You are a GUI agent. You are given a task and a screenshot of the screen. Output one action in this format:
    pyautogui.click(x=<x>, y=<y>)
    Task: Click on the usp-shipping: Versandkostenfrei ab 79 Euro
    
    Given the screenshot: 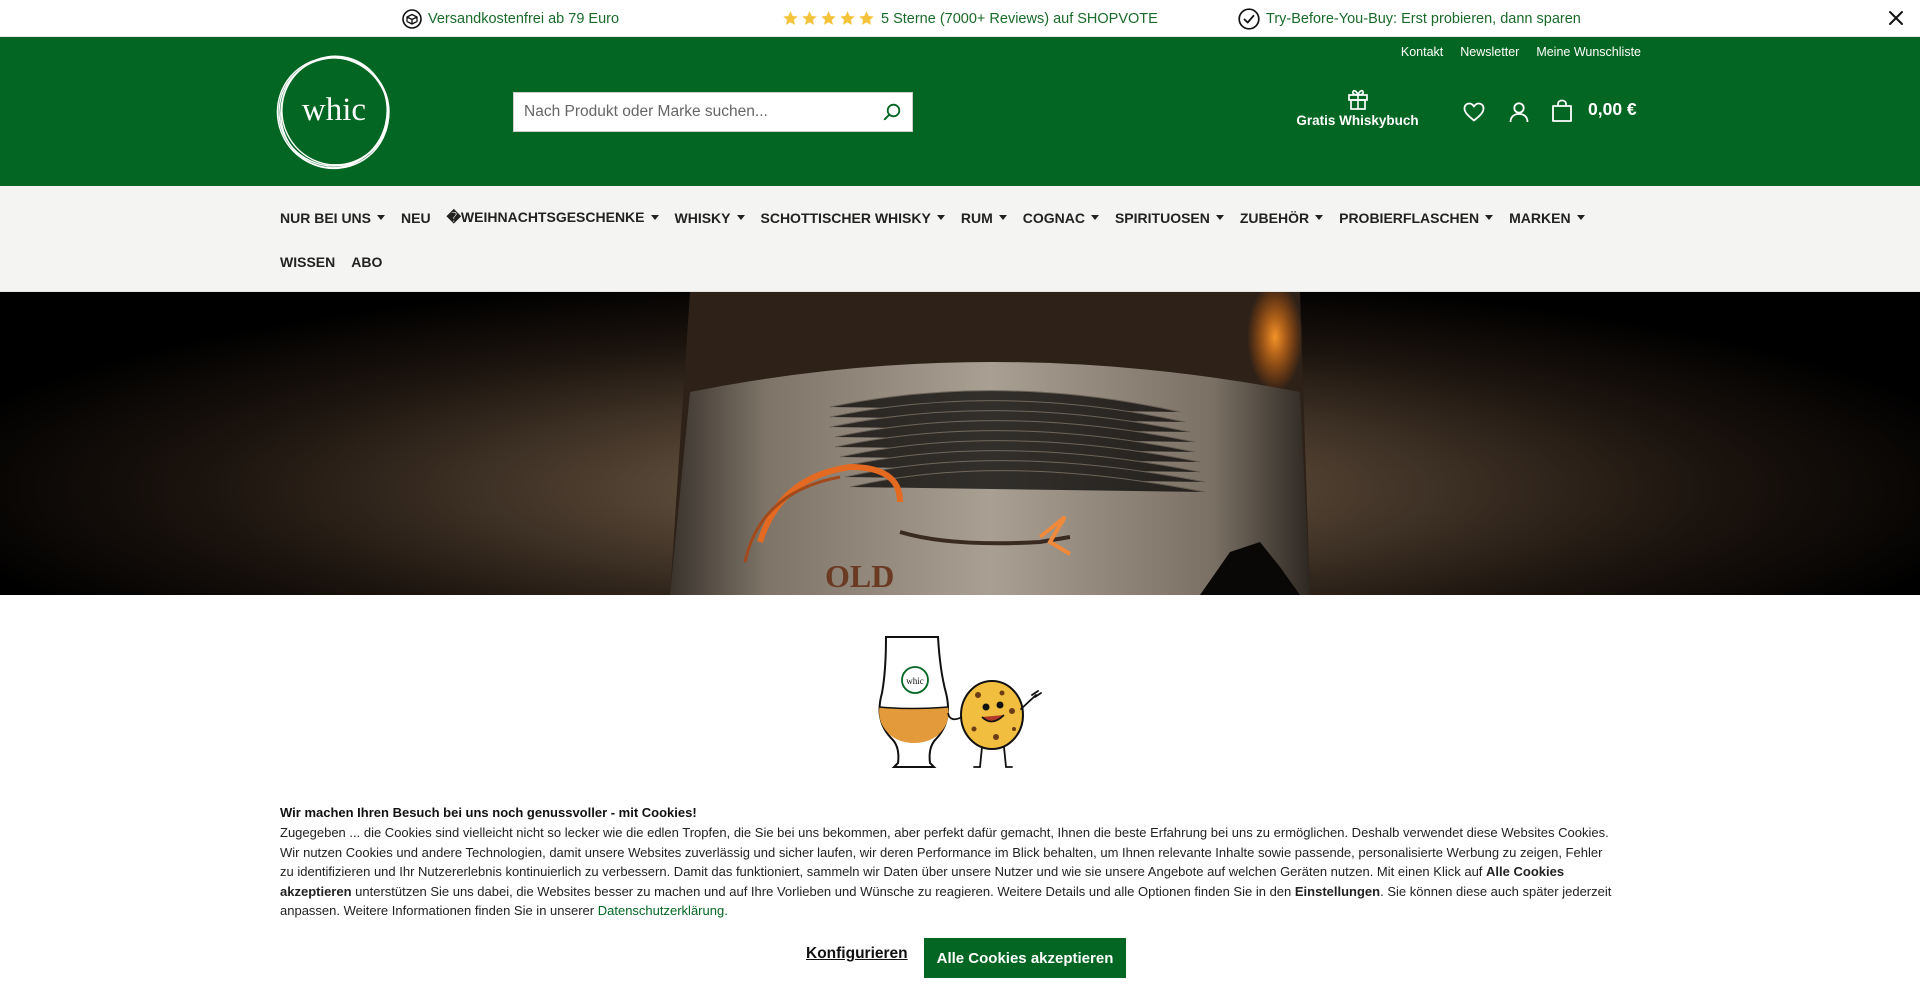 What is the action you would take?
    pyautogui.click(x=510, y=18)
    